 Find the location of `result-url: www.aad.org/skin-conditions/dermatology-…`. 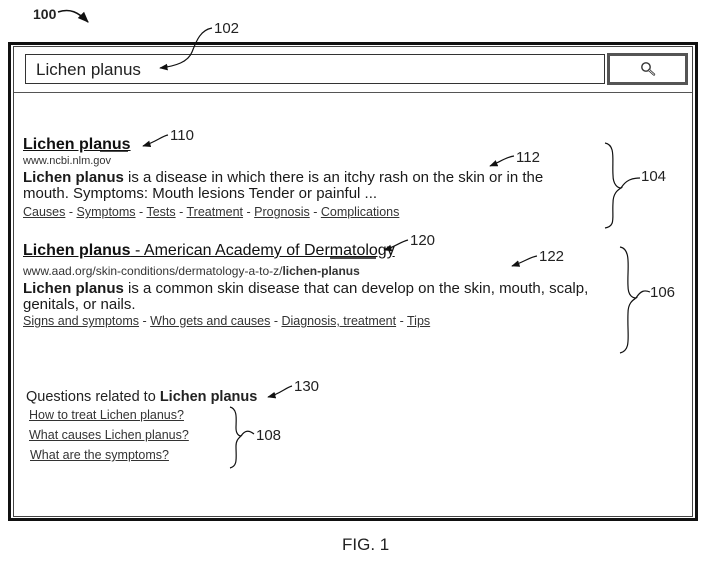

result-url: www.aad.org/skin-conditions/dermatology-… is located at coordinates (191, 271).